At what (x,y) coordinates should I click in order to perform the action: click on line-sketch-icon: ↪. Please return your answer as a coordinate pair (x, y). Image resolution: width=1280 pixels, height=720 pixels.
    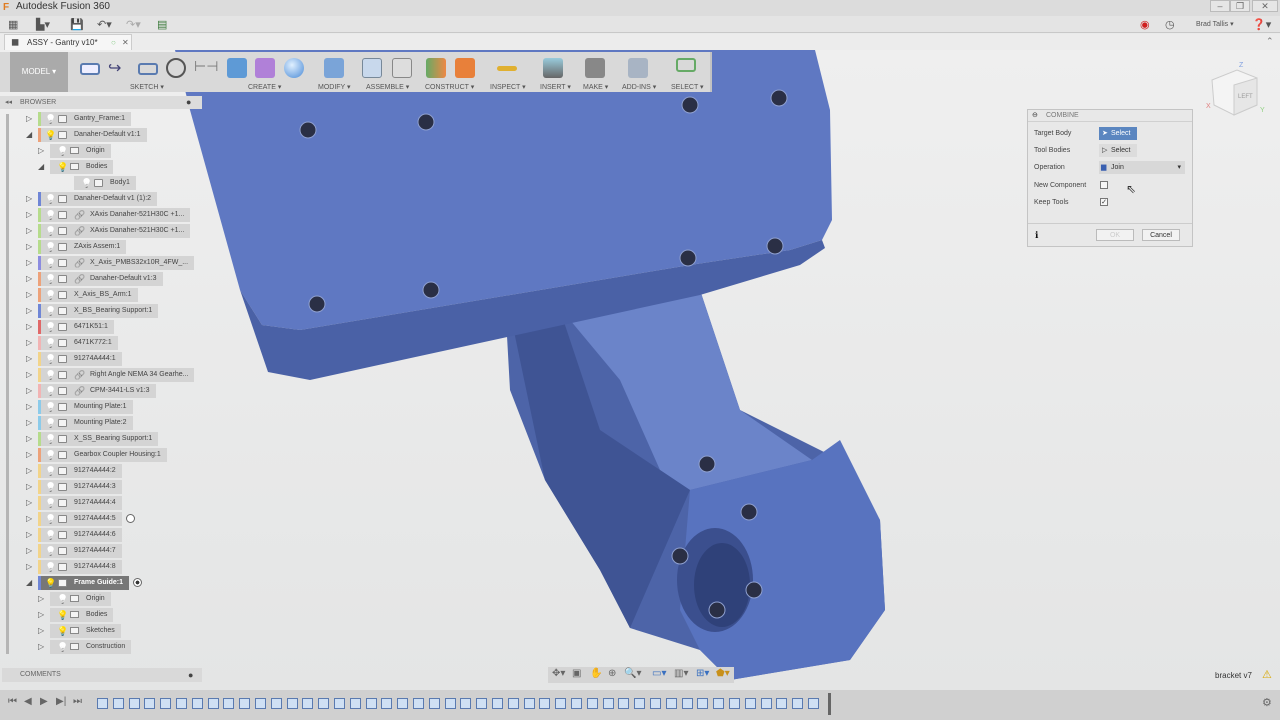
    Looking at the image, I should click on (118, 68).